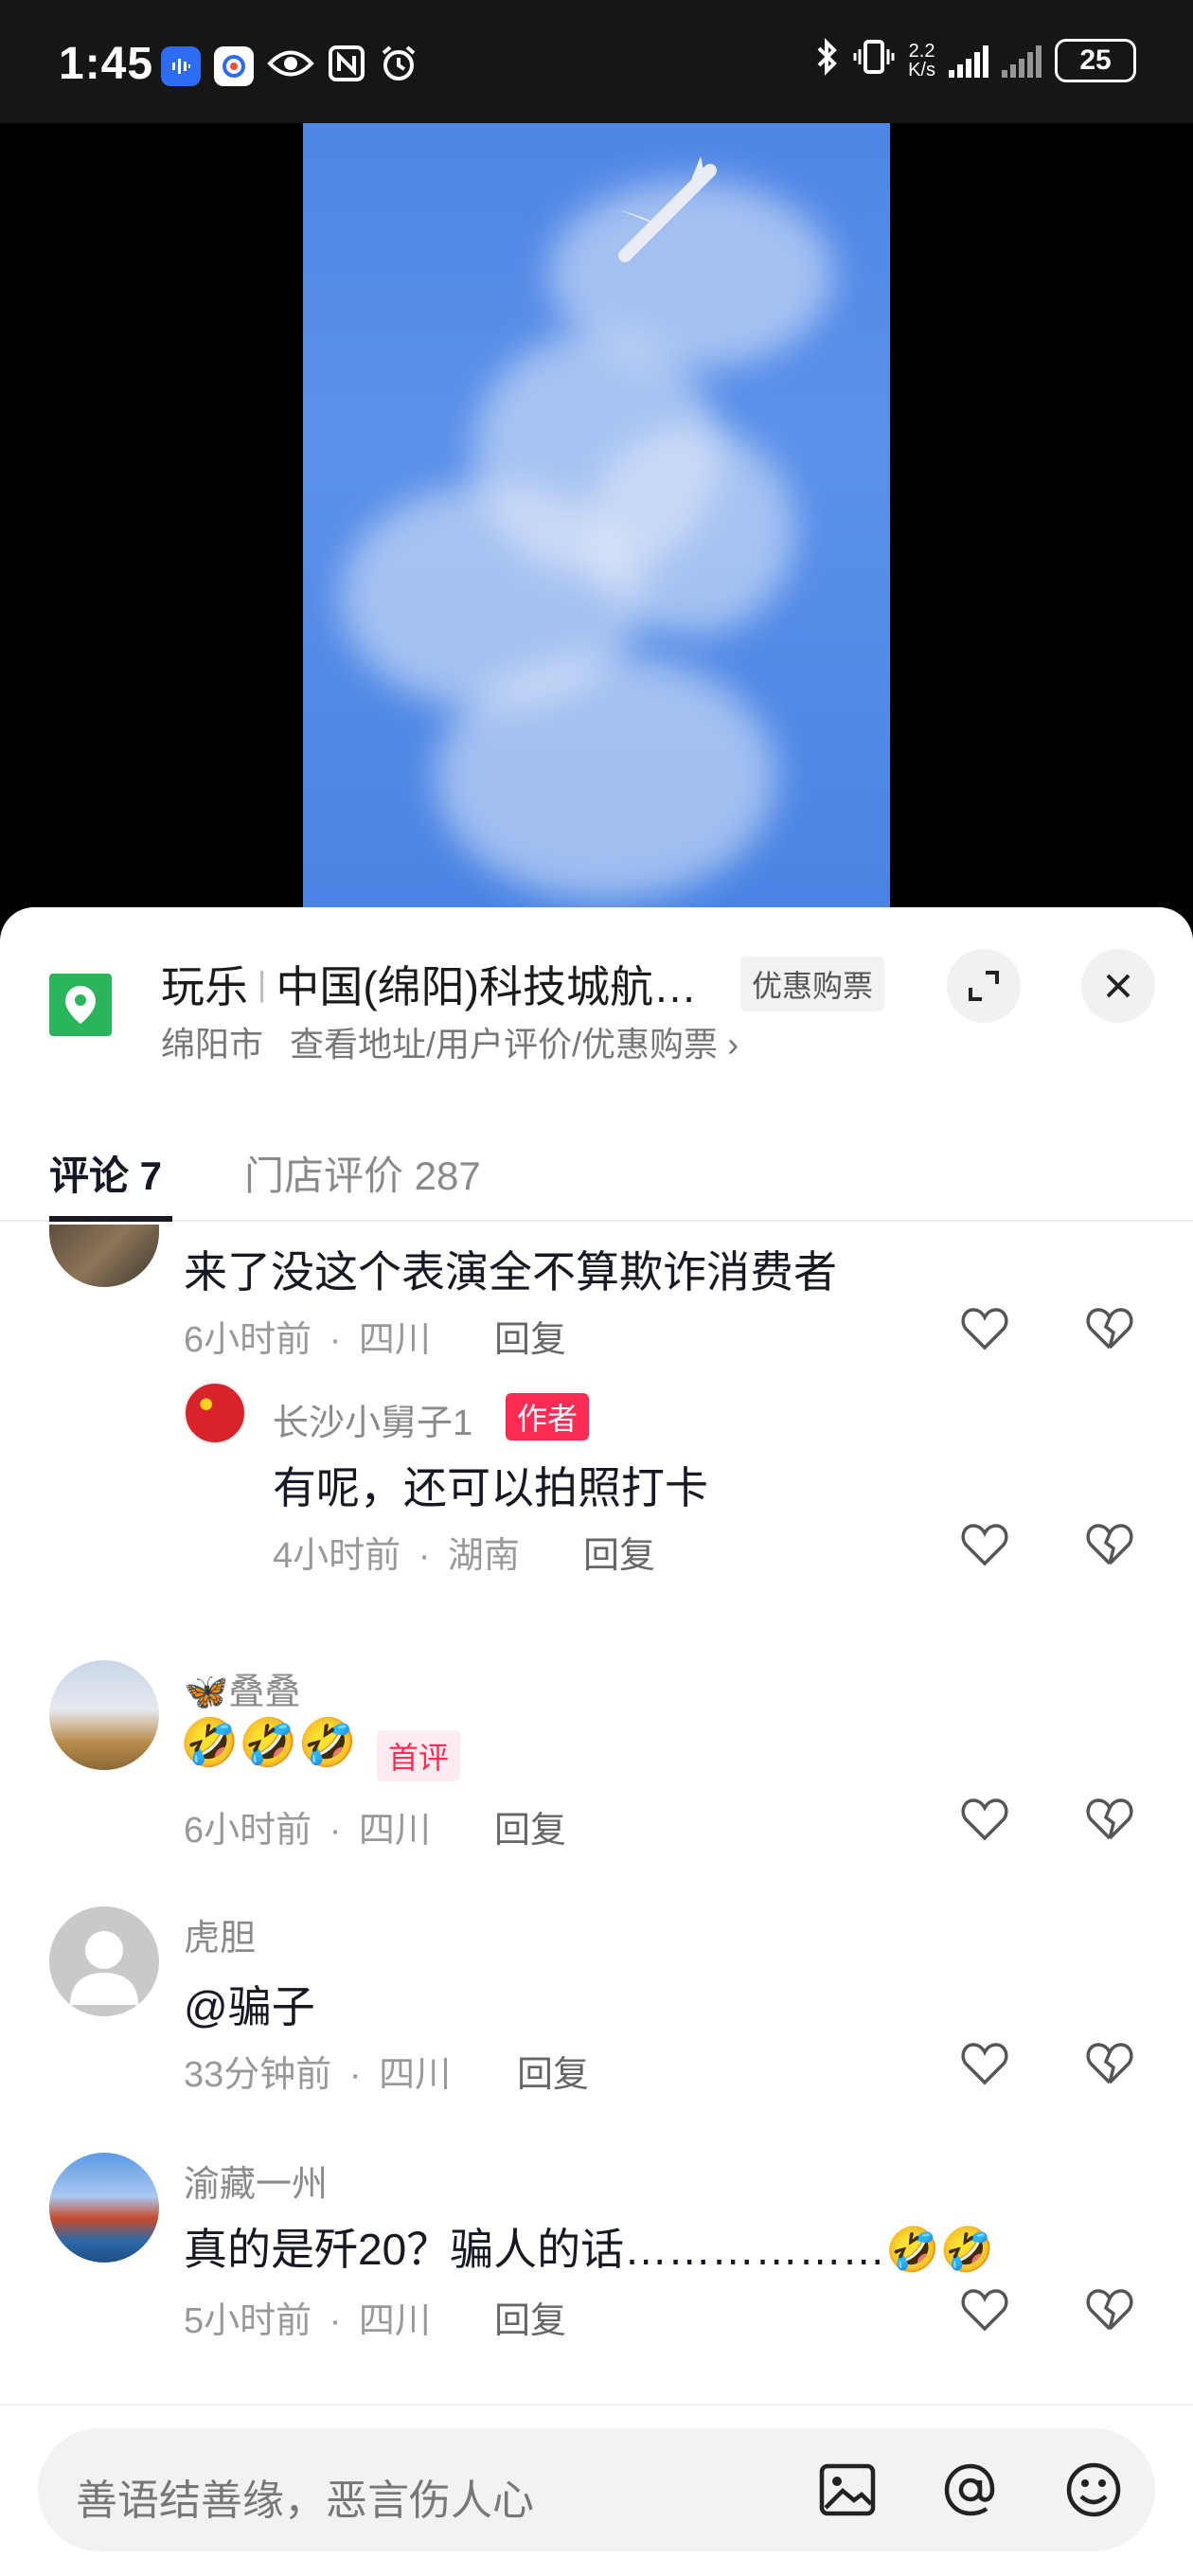  Describe the element at coordinates (1022, 61) in the screenshot. I see `signal-2-icon` at that location.